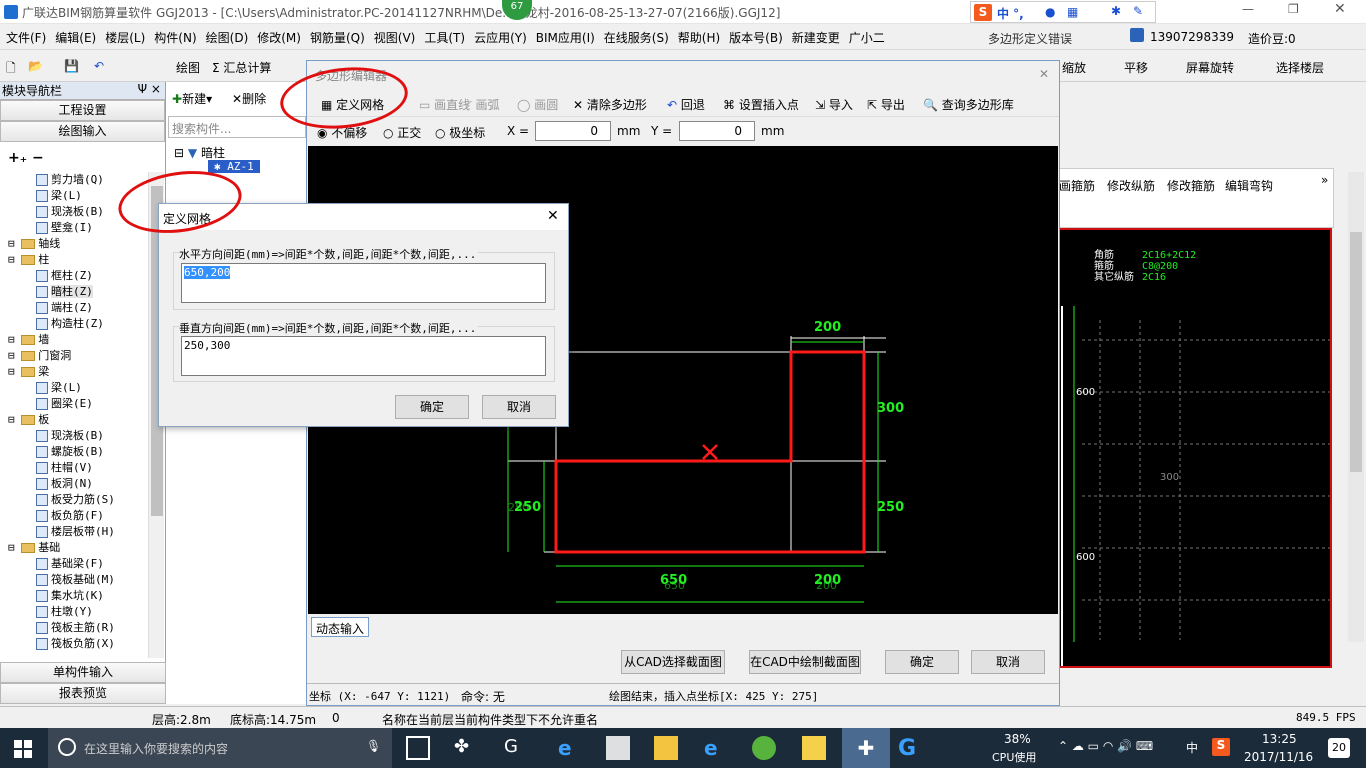 The height and width of the screenshot is (768, 1366). What do you see at coordinates (279, 37) in the screenshot?
I see `menu-modify: 修改(M)` at bounding box center [279, 37].